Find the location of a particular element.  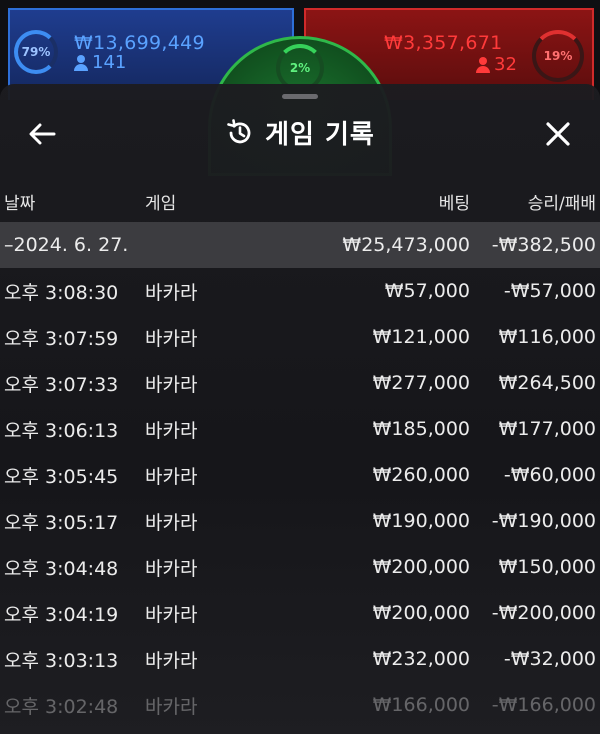

date-summary-row: –2024. 6. 27. ₩25,473,000 -₩382,500 is located at coordinates (300, 245).